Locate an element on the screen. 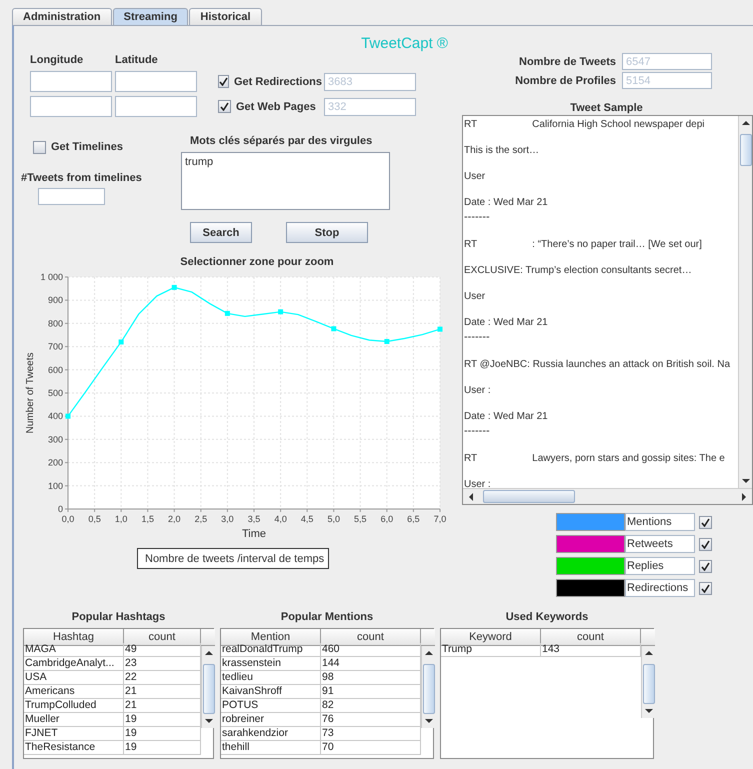  y-tick-label: 700 is located at coordinates (55, 347).